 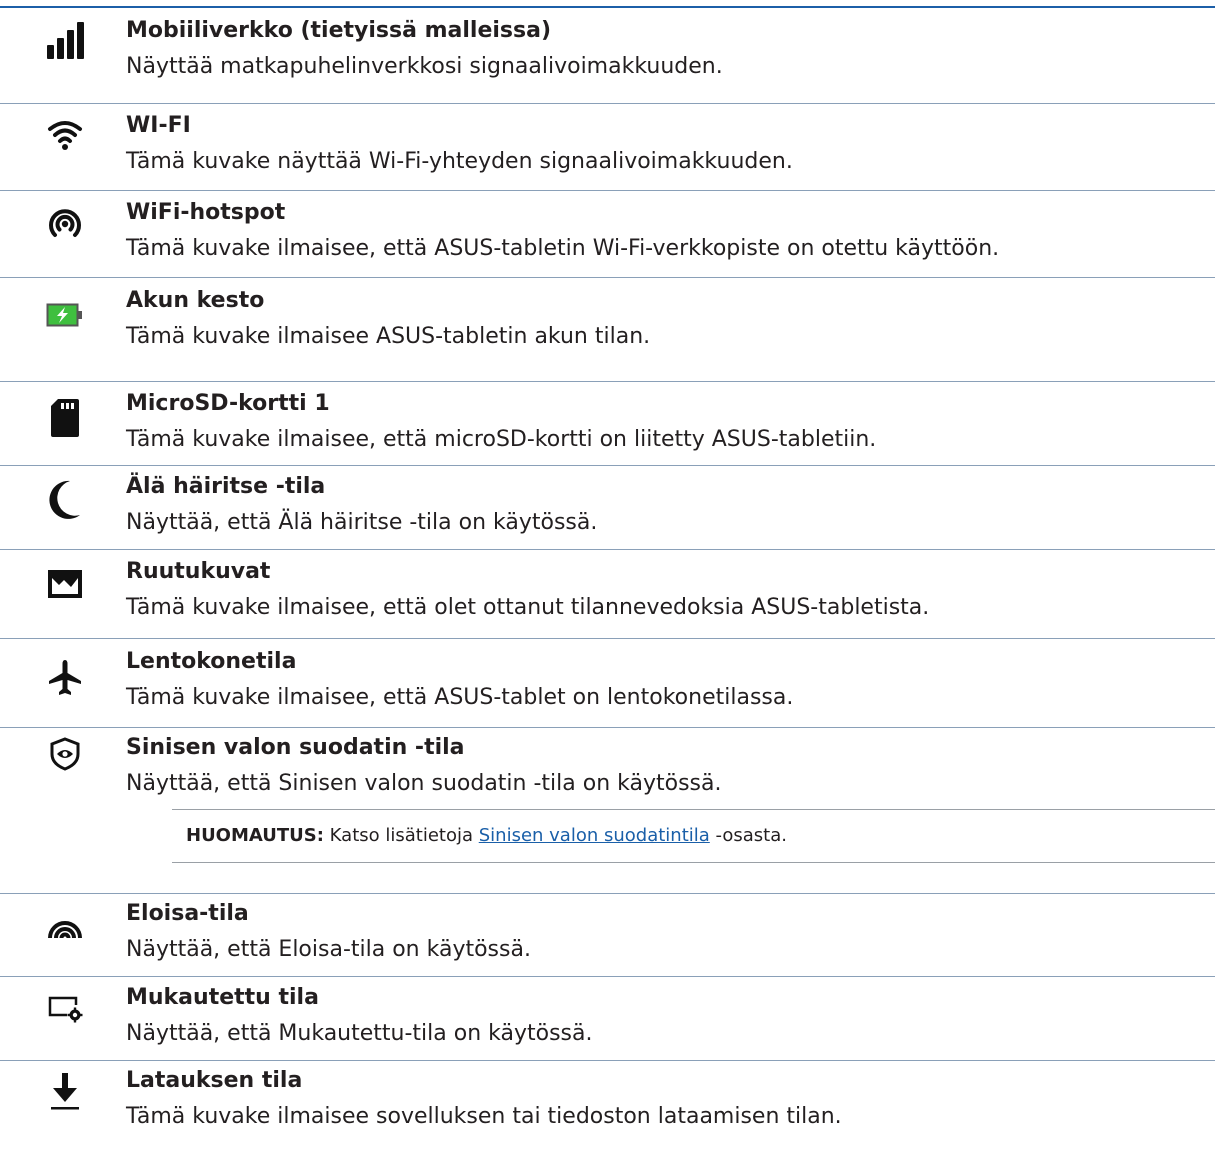 I want to click on item-description: Näyttää, että Eloisa-tila on käytössä., so click(x=328, y=949).